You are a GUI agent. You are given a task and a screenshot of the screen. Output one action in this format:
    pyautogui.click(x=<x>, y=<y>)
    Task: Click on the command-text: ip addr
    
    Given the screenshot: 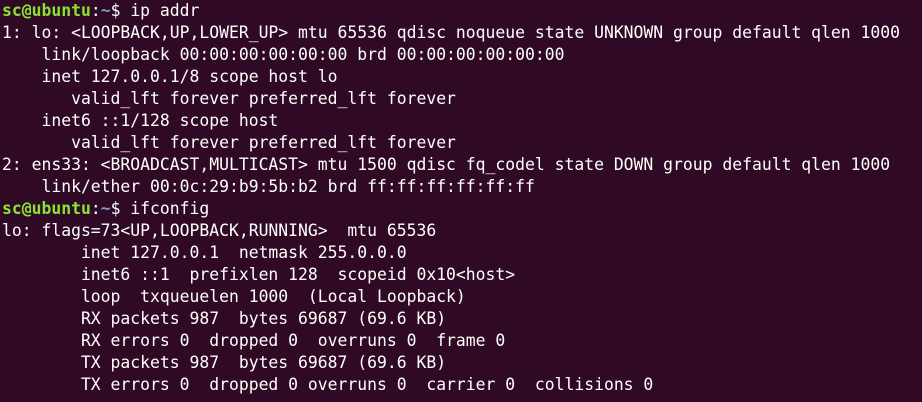 What is the action you would take?
    pyautogui.click(x=165, y=10)
    